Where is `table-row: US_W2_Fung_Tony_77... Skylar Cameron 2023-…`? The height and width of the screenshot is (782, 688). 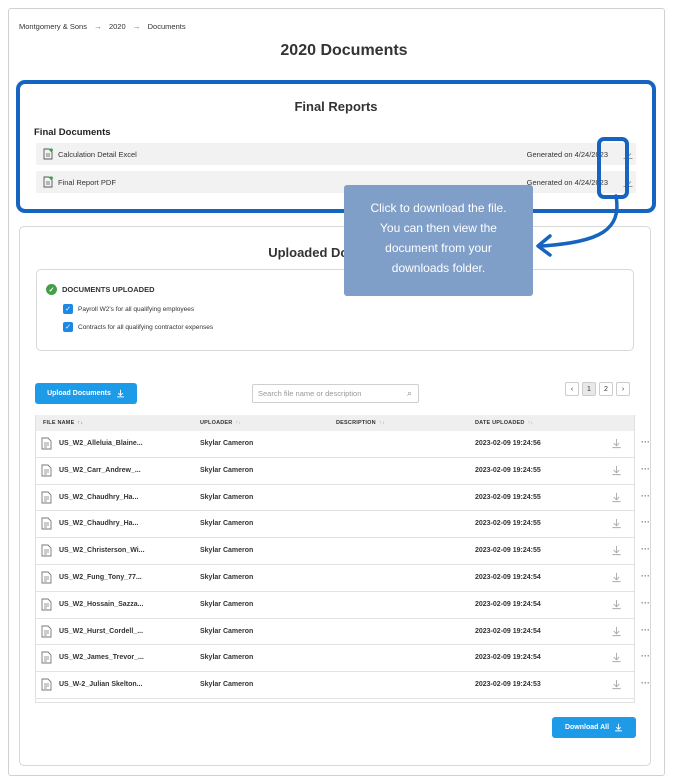 table-row: US_W2_Fung_Tony_77... Skylar Cameron 2023-… is located at coordinates (342, 578).